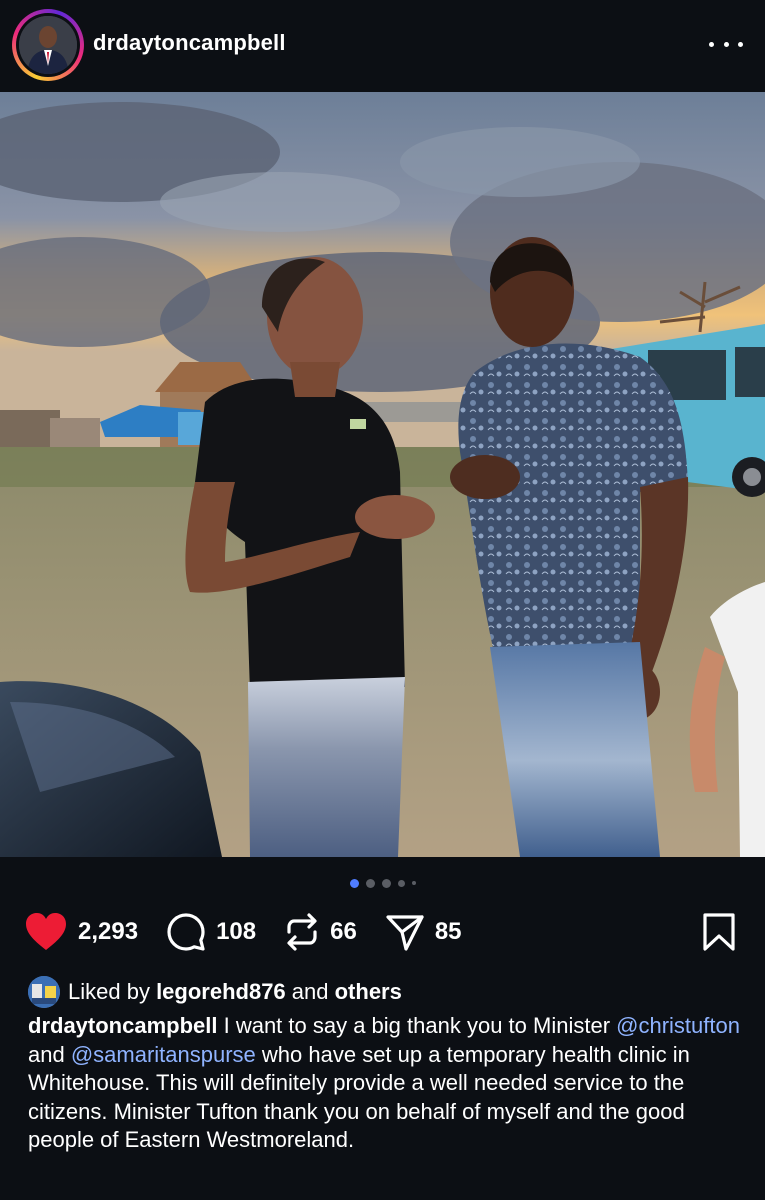 The image size is (765, 1200). What do you see at coordinates (302, 932) in the screenshot?
I see `repost-icon` at bounding box center [302, 932].